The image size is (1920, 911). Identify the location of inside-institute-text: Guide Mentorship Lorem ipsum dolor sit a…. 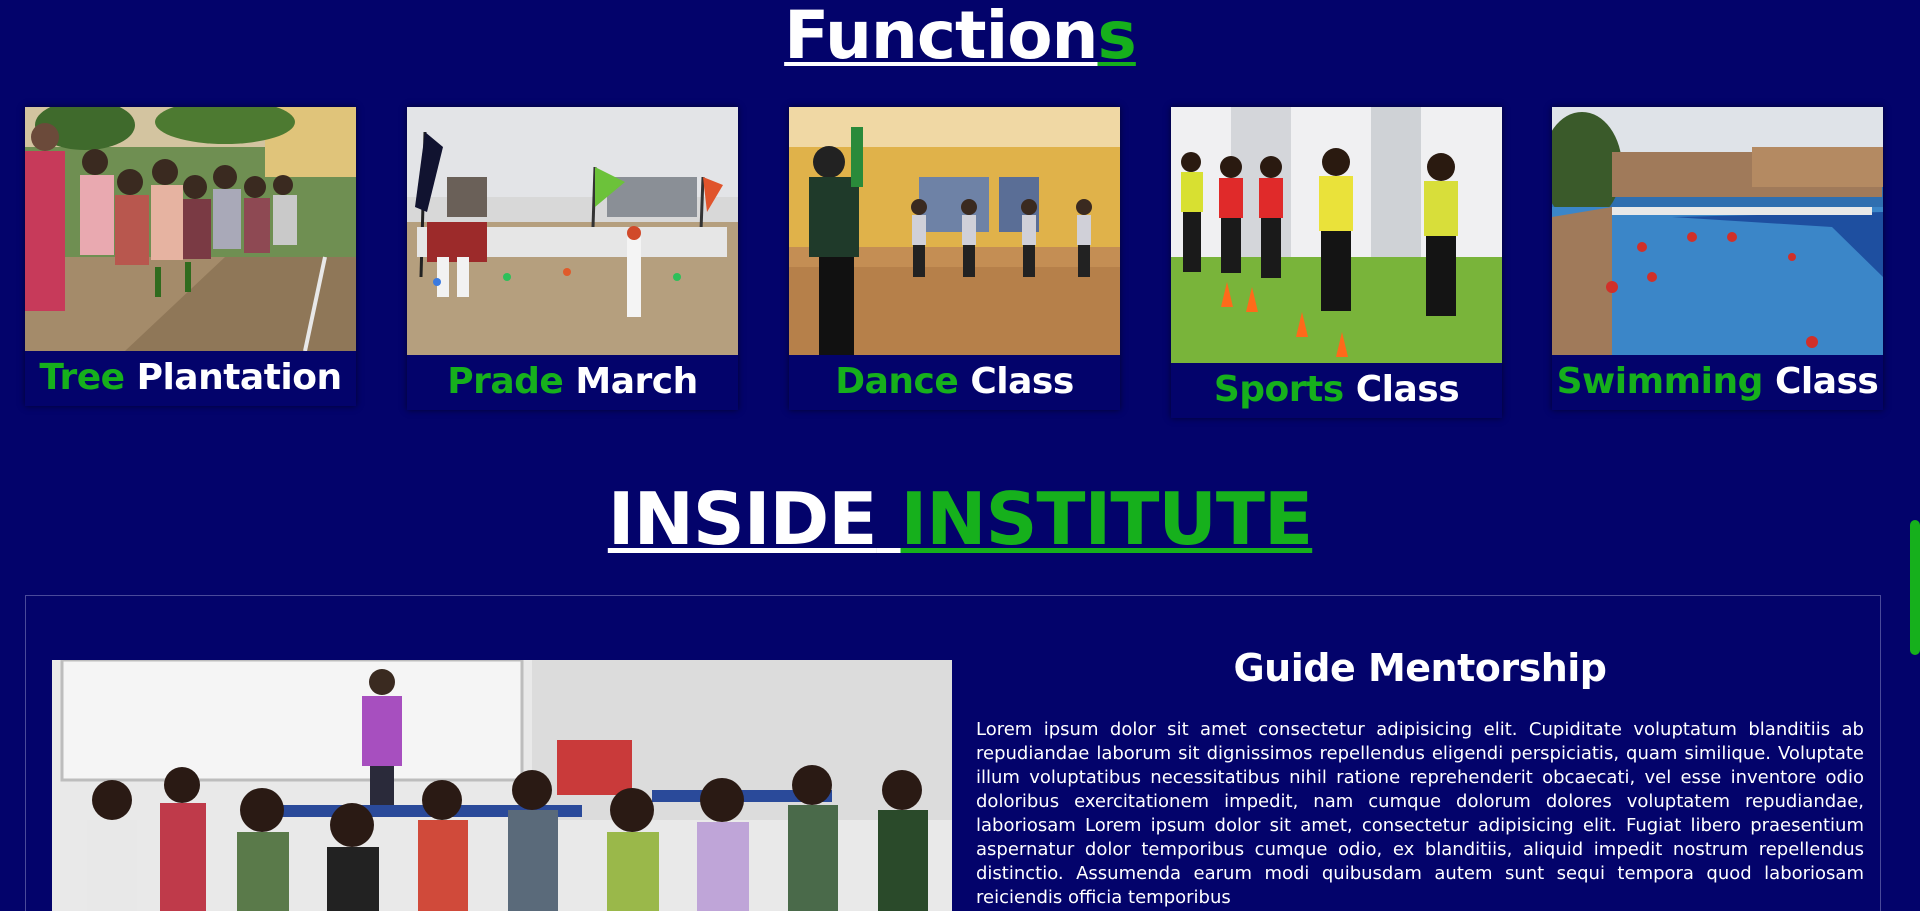
(1420, 778).